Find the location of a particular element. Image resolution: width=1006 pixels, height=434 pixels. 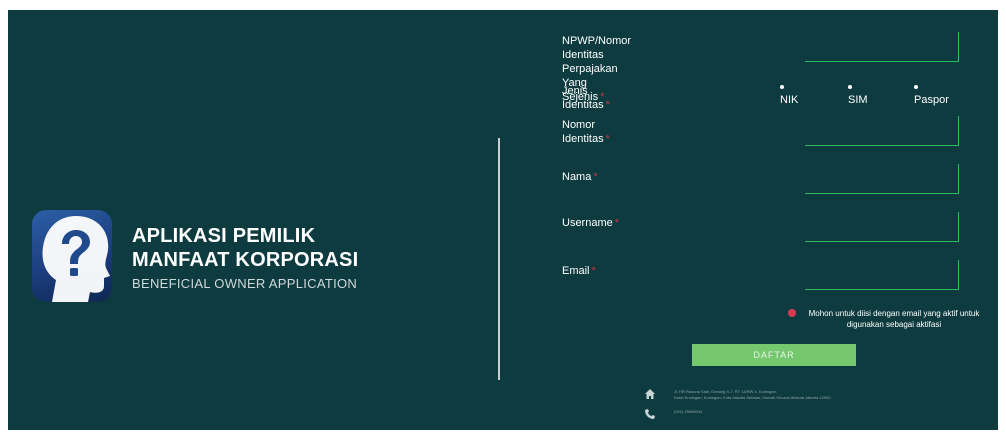

nomor-identitas-label: Nomor Identitas * is located at coordinates (586, 132).